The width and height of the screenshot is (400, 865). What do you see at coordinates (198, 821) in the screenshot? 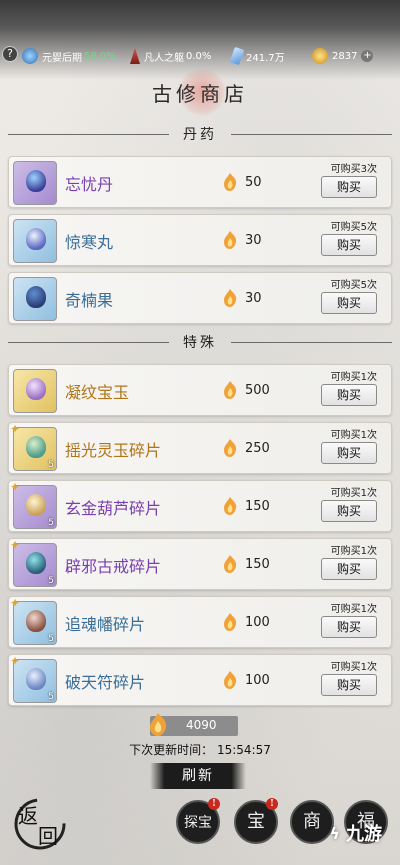
I see `tab-explore: 探宝 !` at bounding box center [198, 821].